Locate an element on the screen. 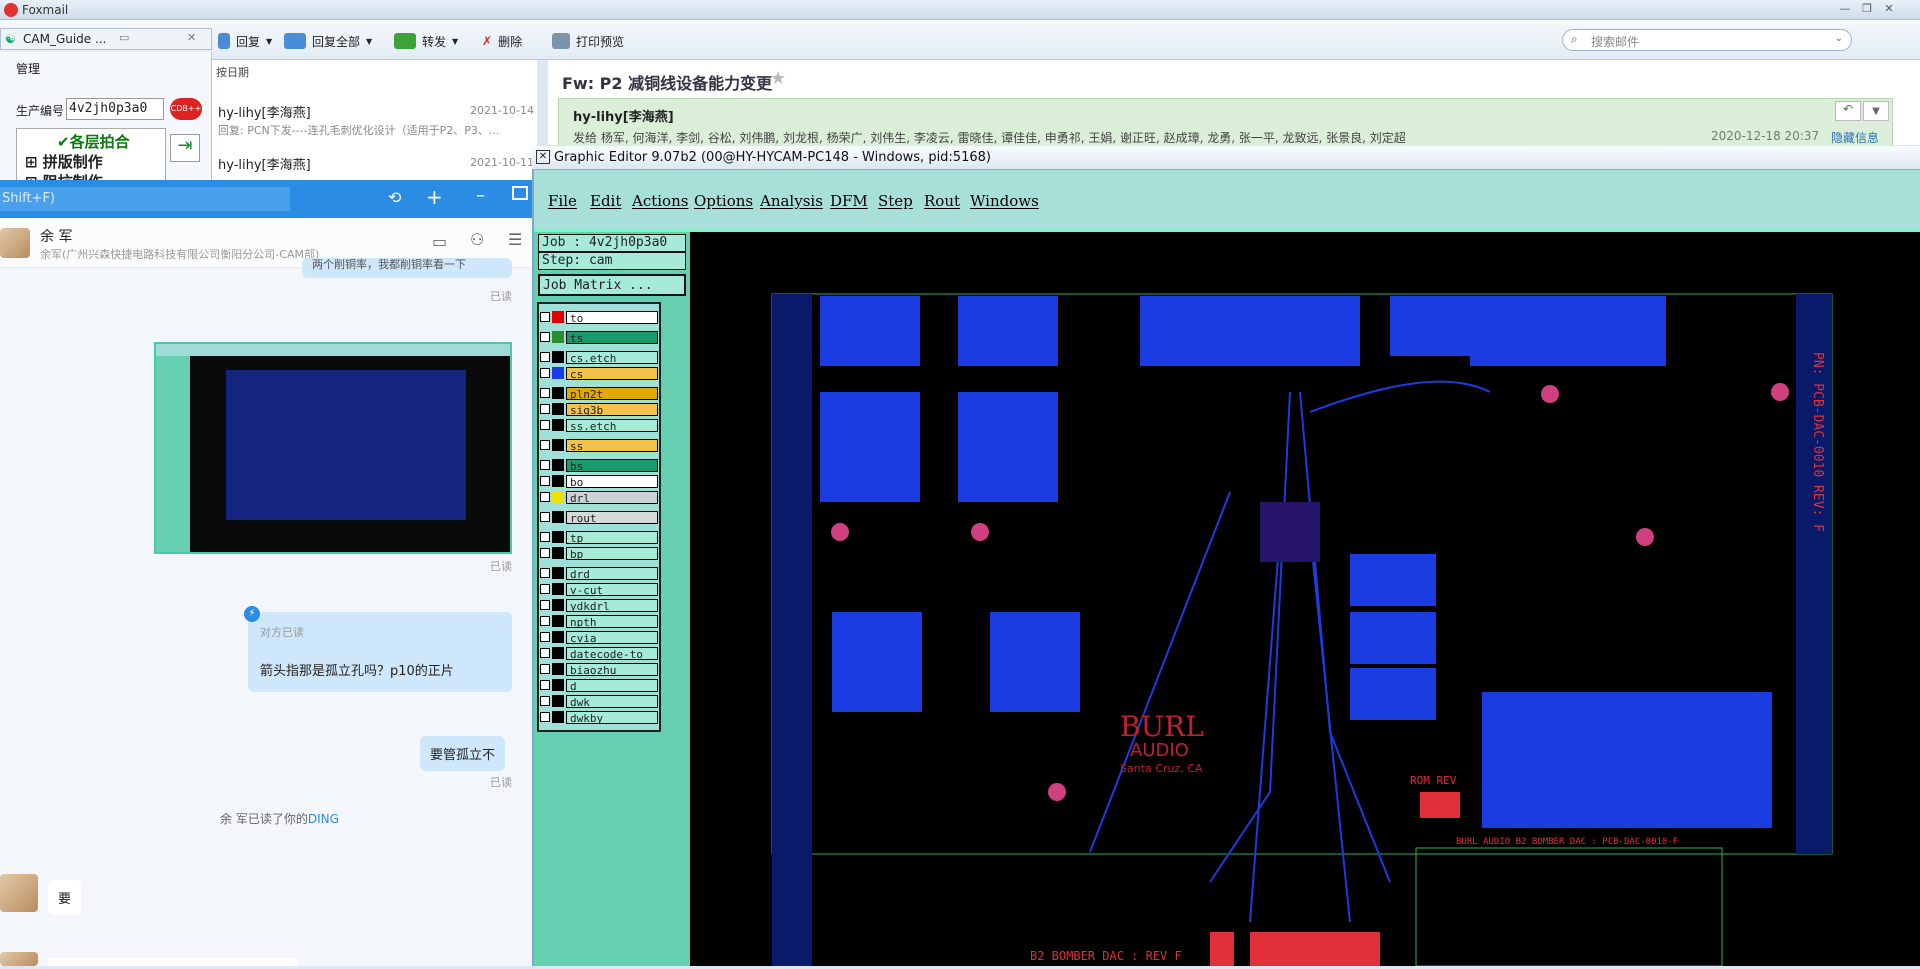 This screenshot has height=969, width=1920. tree-item-1: ⊞ 拼版制作 is located at coordinates (64, 161).